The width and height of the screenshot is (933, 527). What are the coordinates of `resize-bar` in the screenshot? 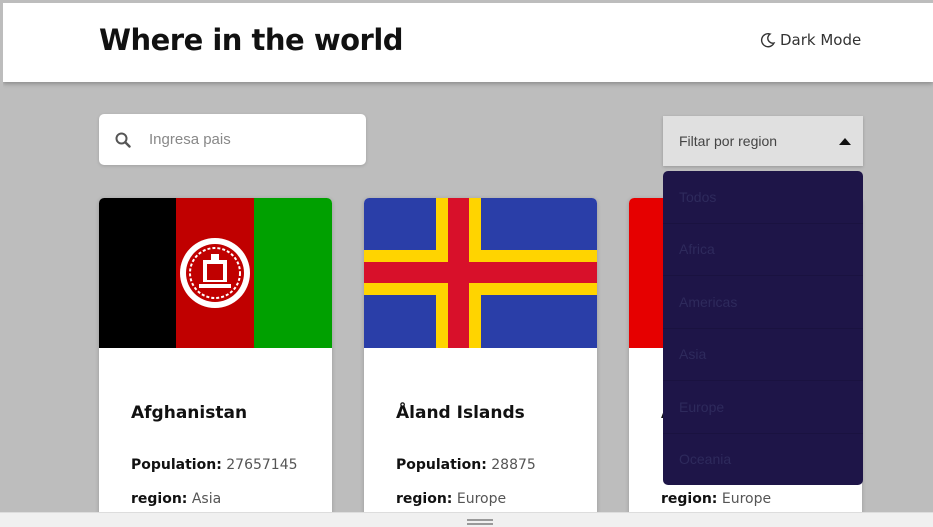 It's located at (466, 519).